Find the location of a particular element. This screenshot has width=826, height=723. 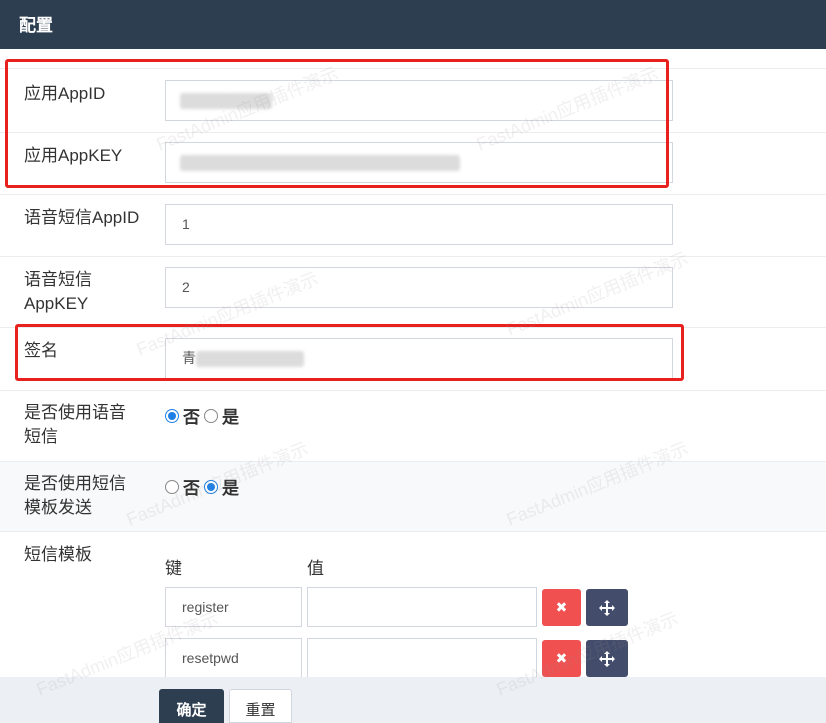

highlight-box-sign is located at coordinates (349, 352).